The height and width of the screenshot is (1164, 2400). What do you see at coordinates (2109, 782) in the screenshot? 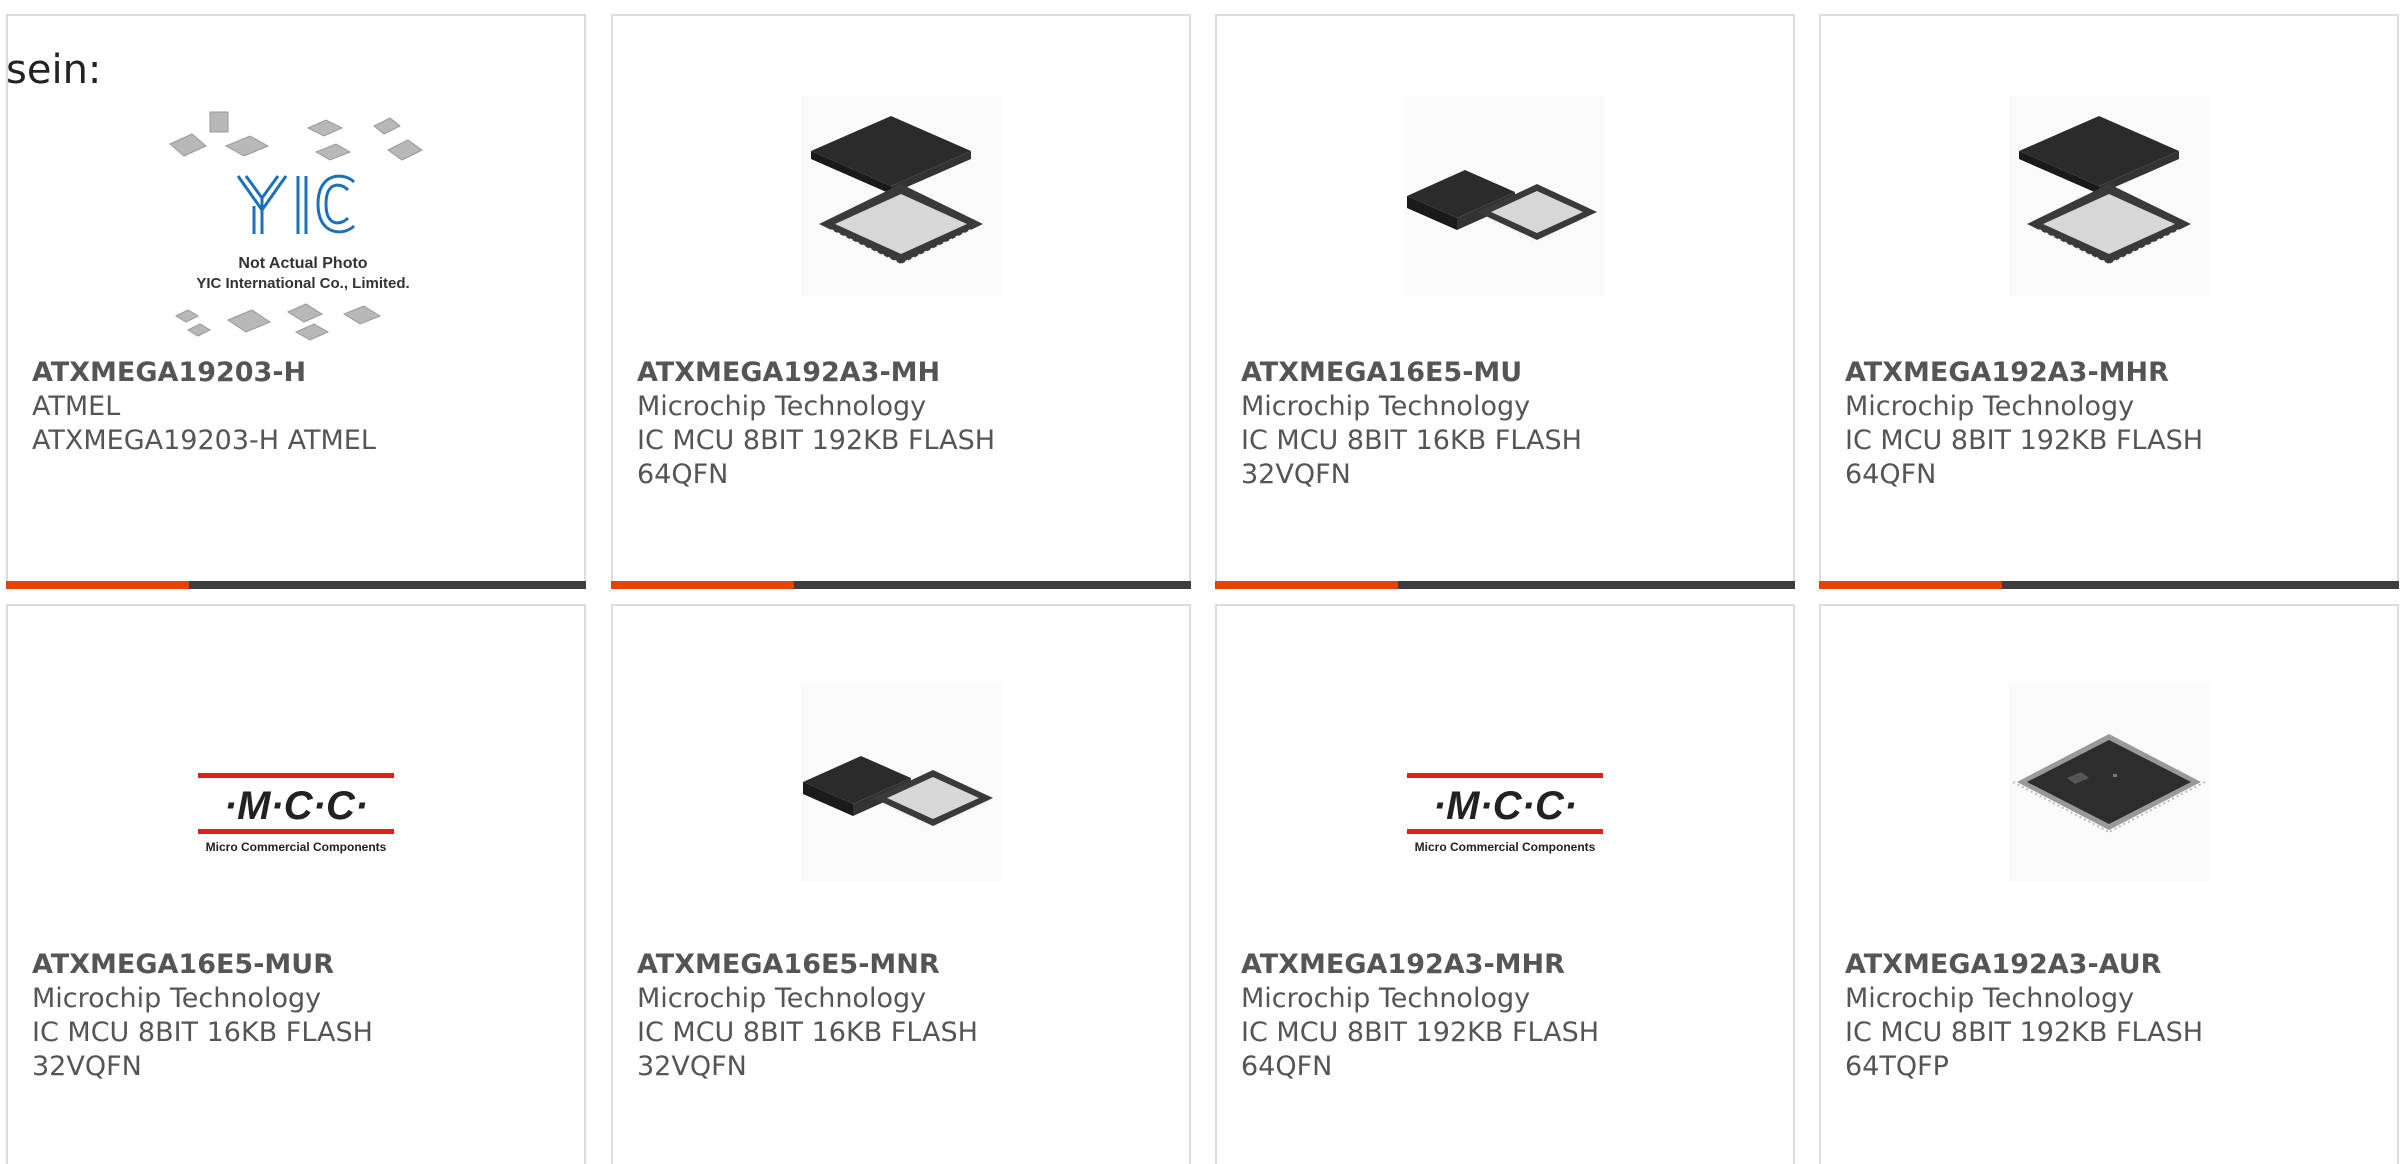
I see `tqfp-chip-image` at bounding box center [2109, 782].